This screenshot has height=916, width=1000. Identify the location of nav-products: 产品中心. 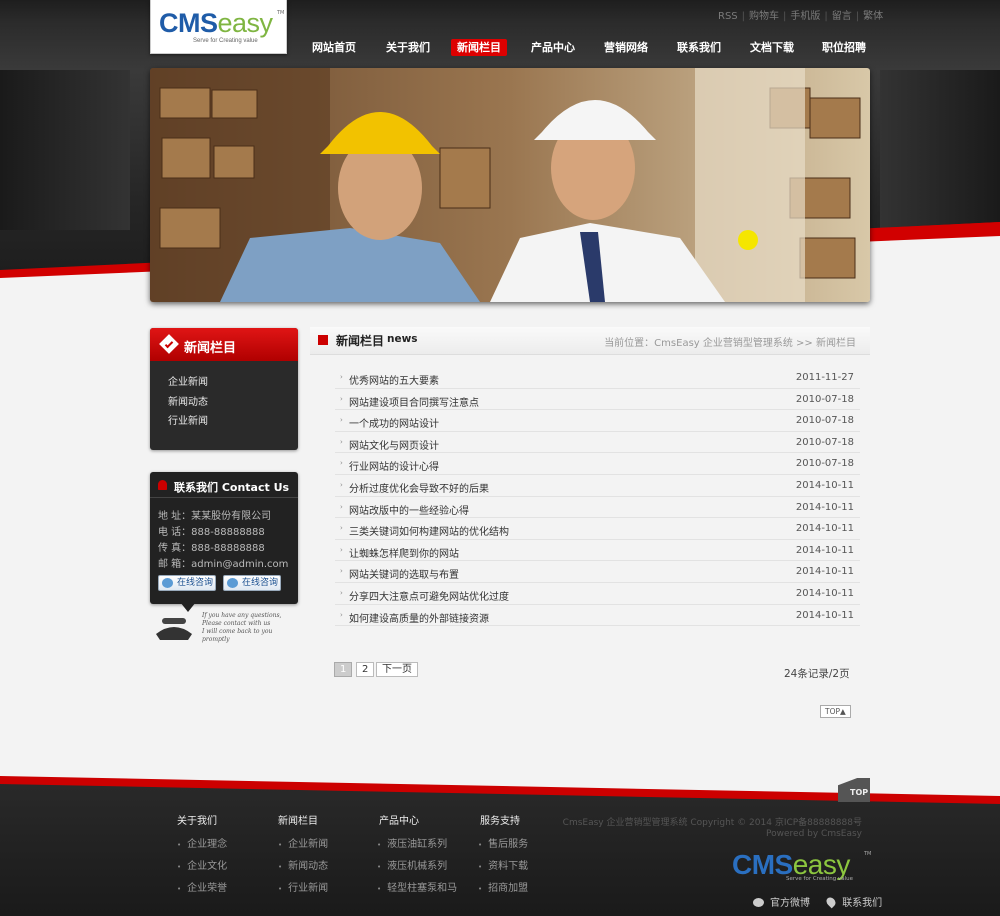
(553, 47).